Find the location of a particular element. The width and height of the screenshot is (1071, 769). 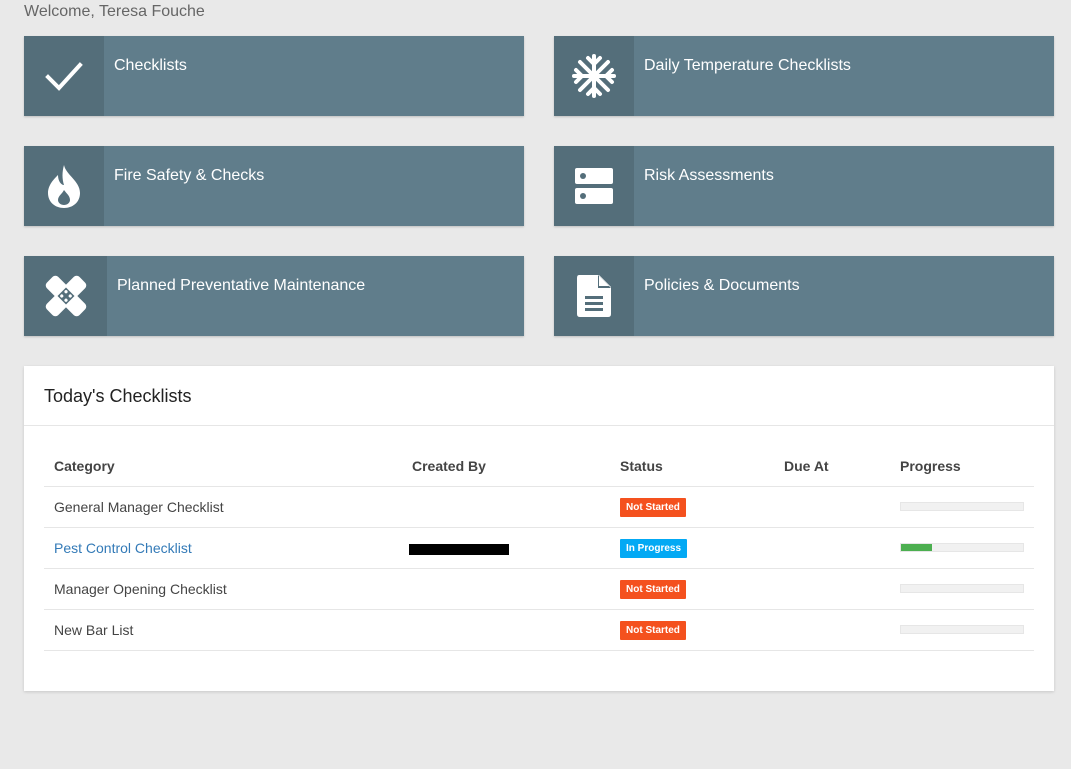

progress-fill is located at coordinates (916, 547).